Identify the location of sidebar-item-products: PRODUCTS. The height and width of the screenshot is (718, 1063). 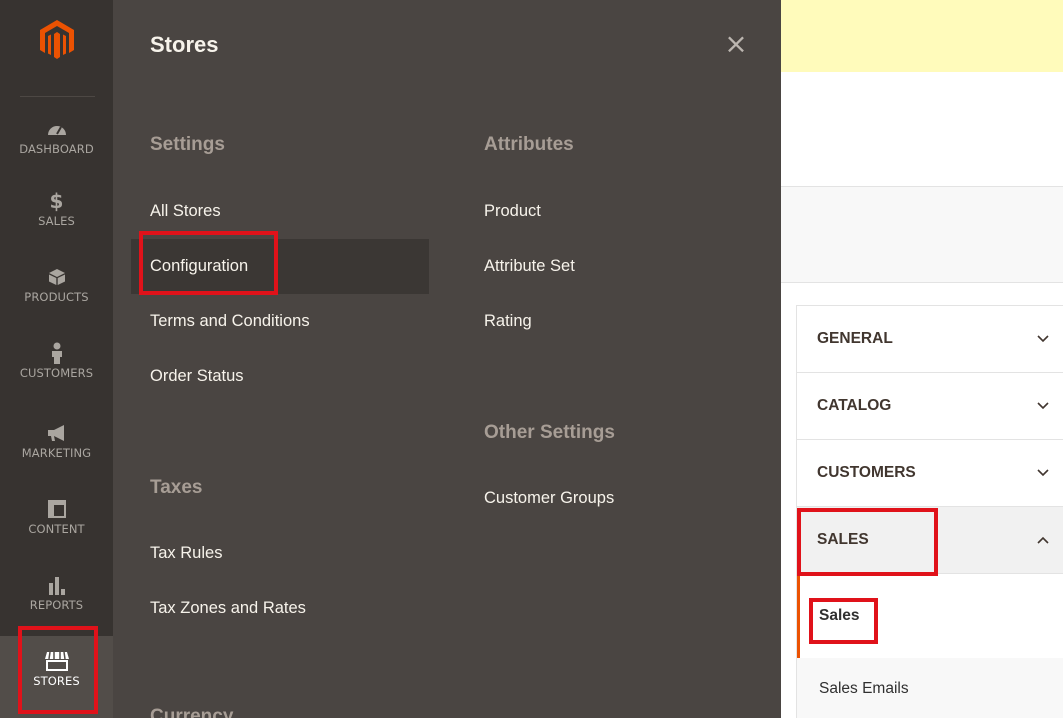
(56, 291).